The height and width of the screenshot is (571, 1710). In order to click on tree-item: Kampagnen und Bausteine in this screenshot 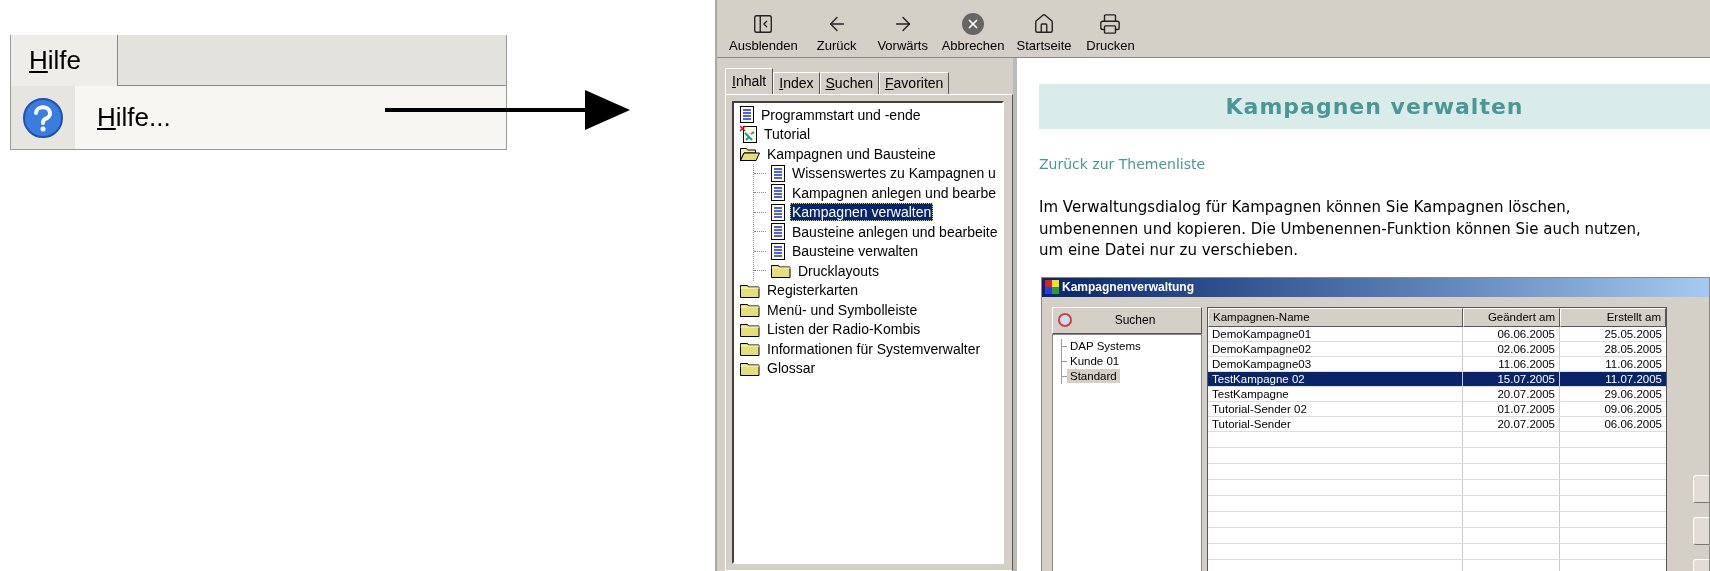, I will do `click(851, 153)`.